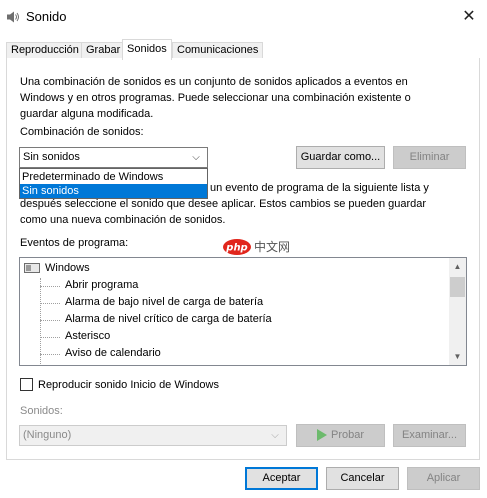  I want to click on sound-select-value: (Ninguno), so click(47, 435).